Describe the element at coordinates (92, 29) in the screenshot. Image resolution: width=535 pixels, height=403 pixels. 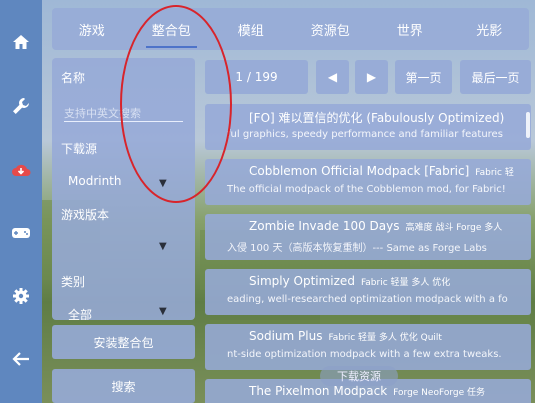
I see `tab-game: 游戏` at that location.